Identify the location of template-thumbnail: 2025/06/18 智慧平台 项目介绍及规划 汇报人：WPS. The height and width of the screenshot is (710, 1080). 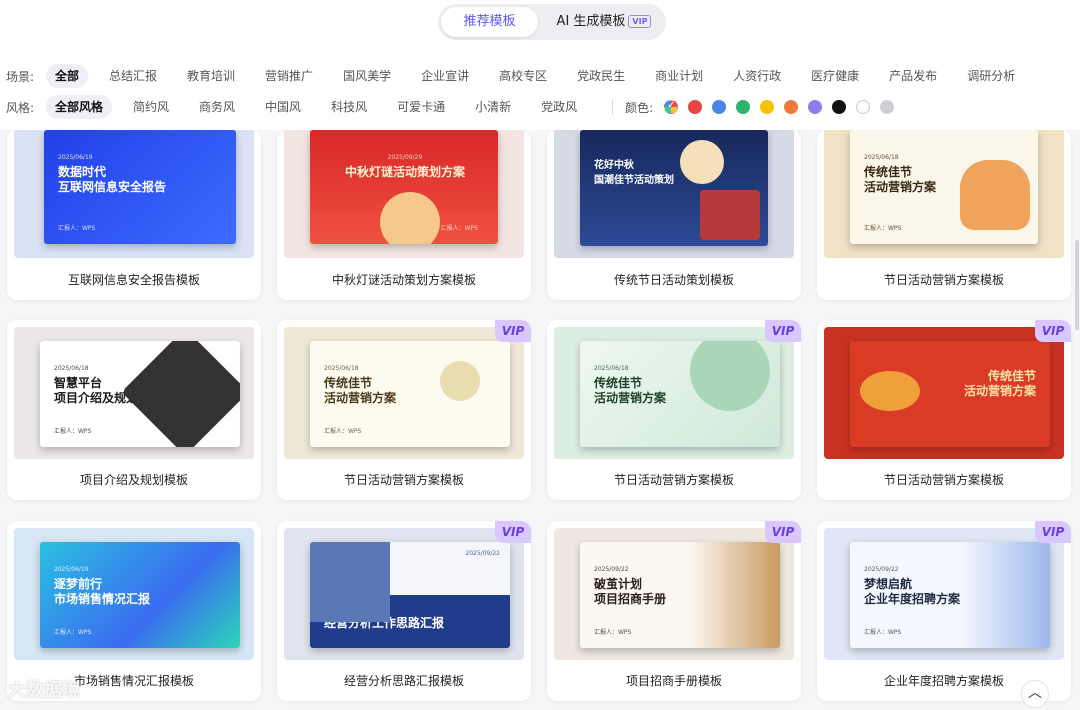
(134, 393).